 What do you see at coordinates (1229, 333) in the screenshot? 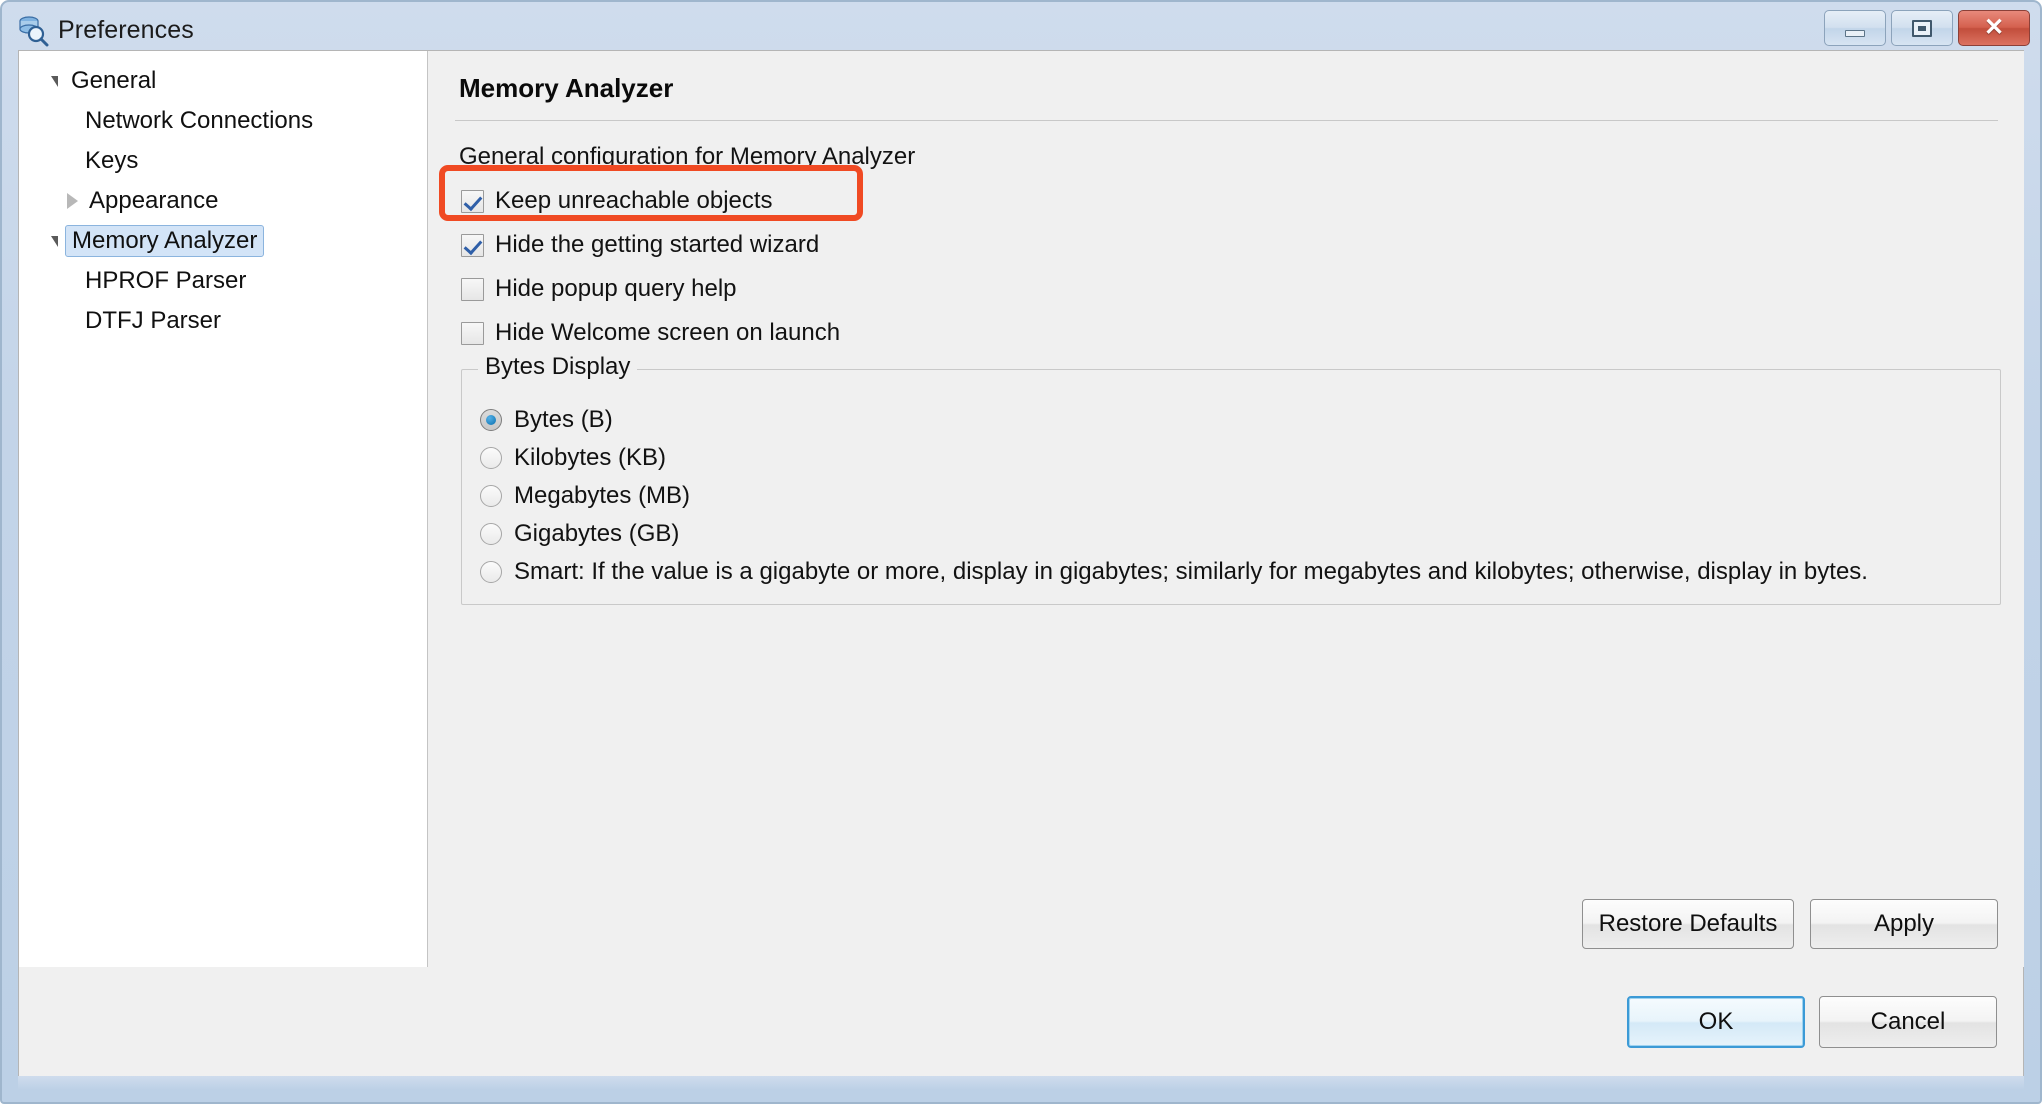
I see `checkbox-hide-welcome-screen-on-launch: Hide Welcome screen on launch` at bounding box center [1229, 333].